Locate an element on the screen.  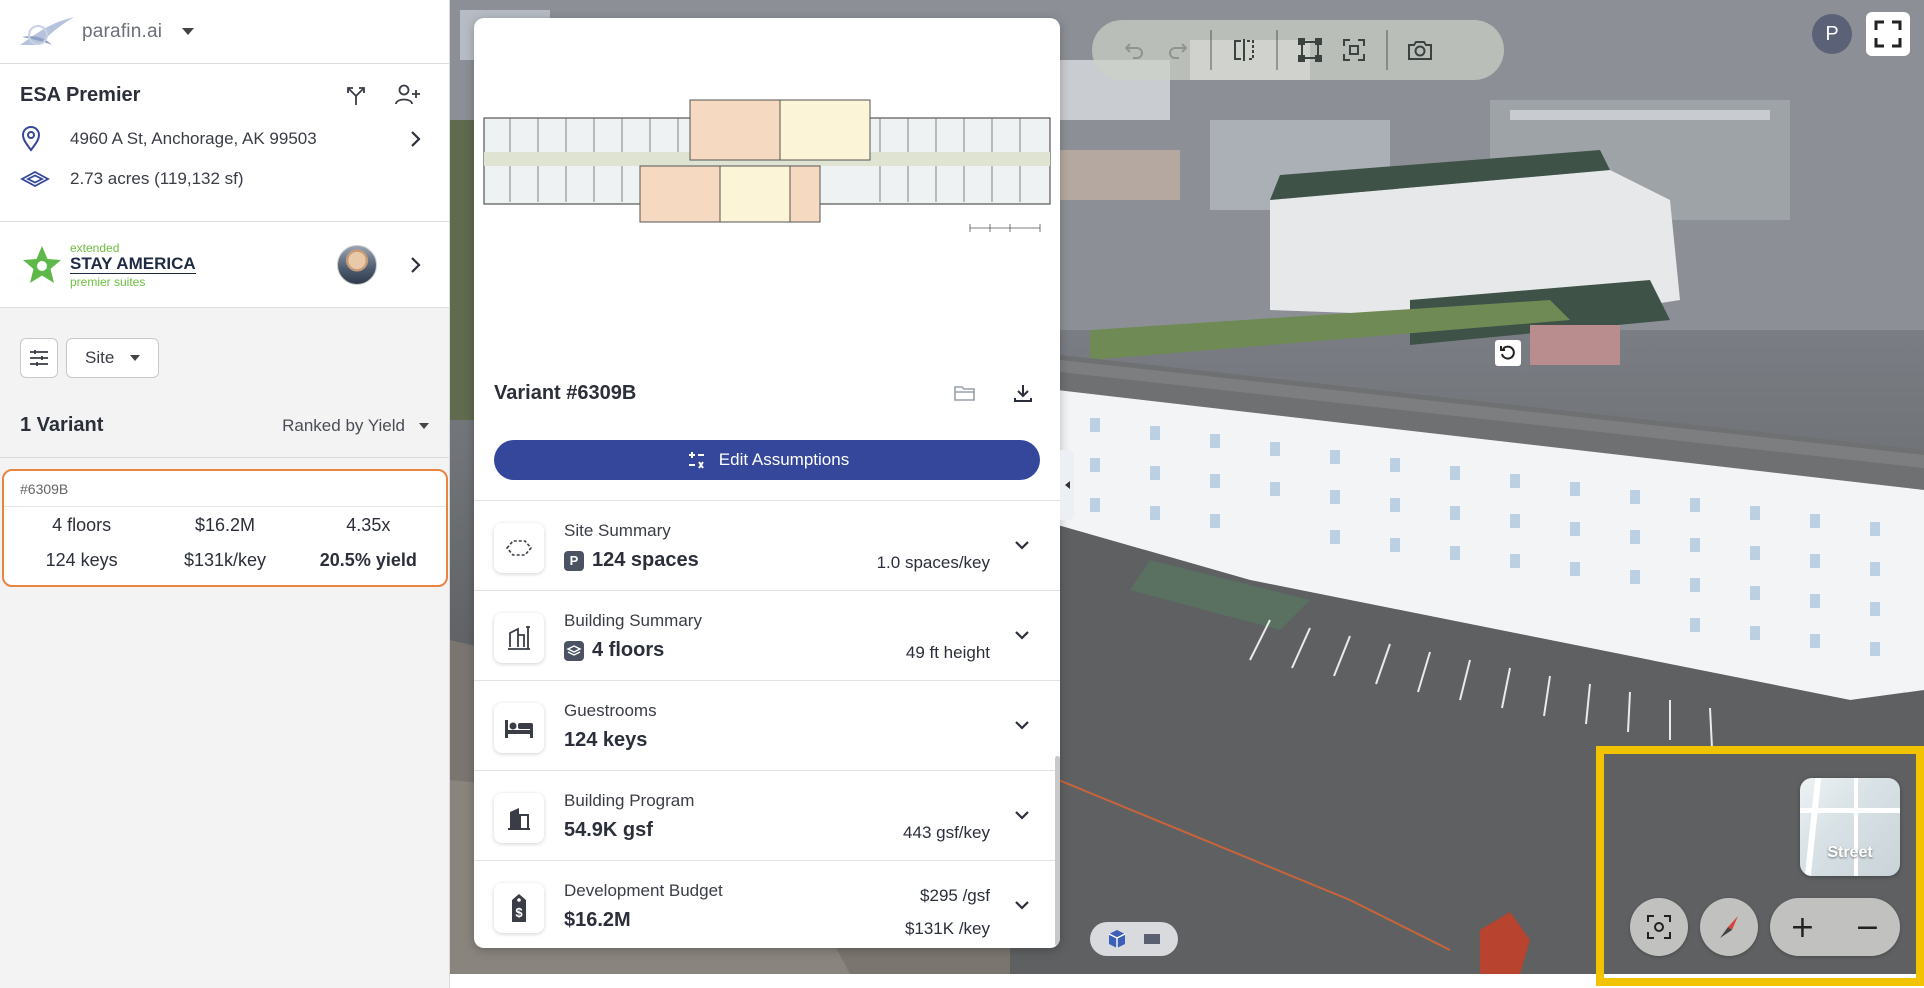
flip-horizontal-icon is located at coordinates (1244, 50).